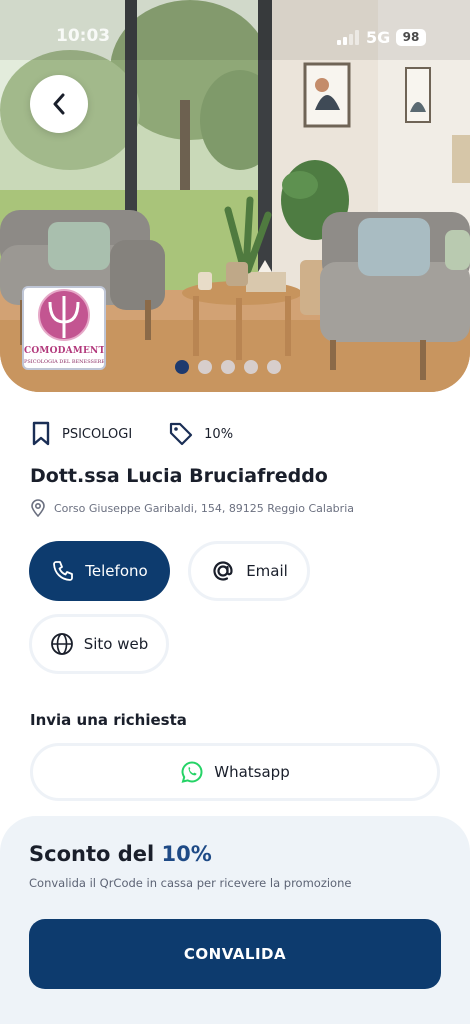 The height and width of the screenshot is (1024, 470). What do you see at coordinates (64, 315) in the screenshot?
I see `psi-logo-icon` at bounding box center [64, 315].